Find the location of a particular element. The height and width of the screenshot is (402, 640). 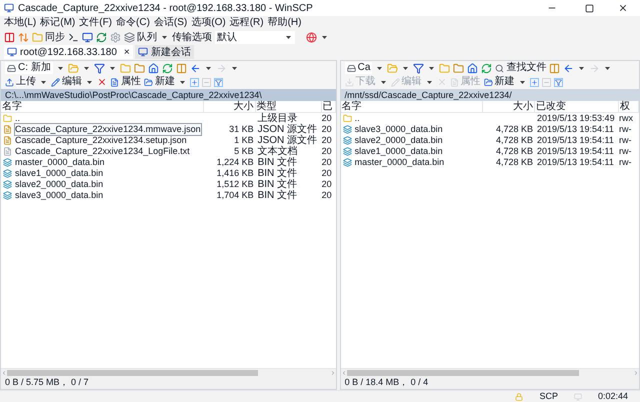

close-icon is located at coordinates (623, 8).